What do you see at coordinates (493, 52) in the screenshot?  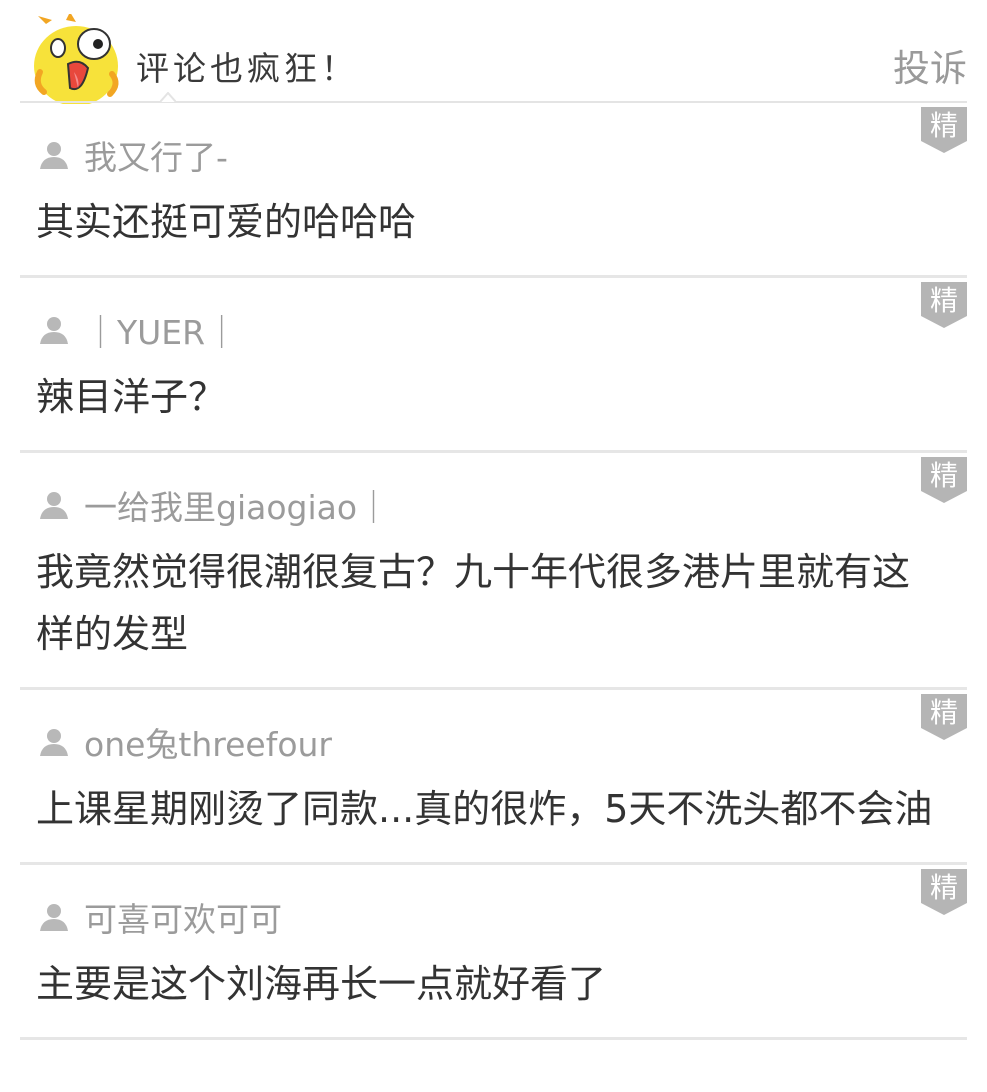 I see `comments-header: 评论也疯狂！ 投诉` at bounding box center [493, 52].